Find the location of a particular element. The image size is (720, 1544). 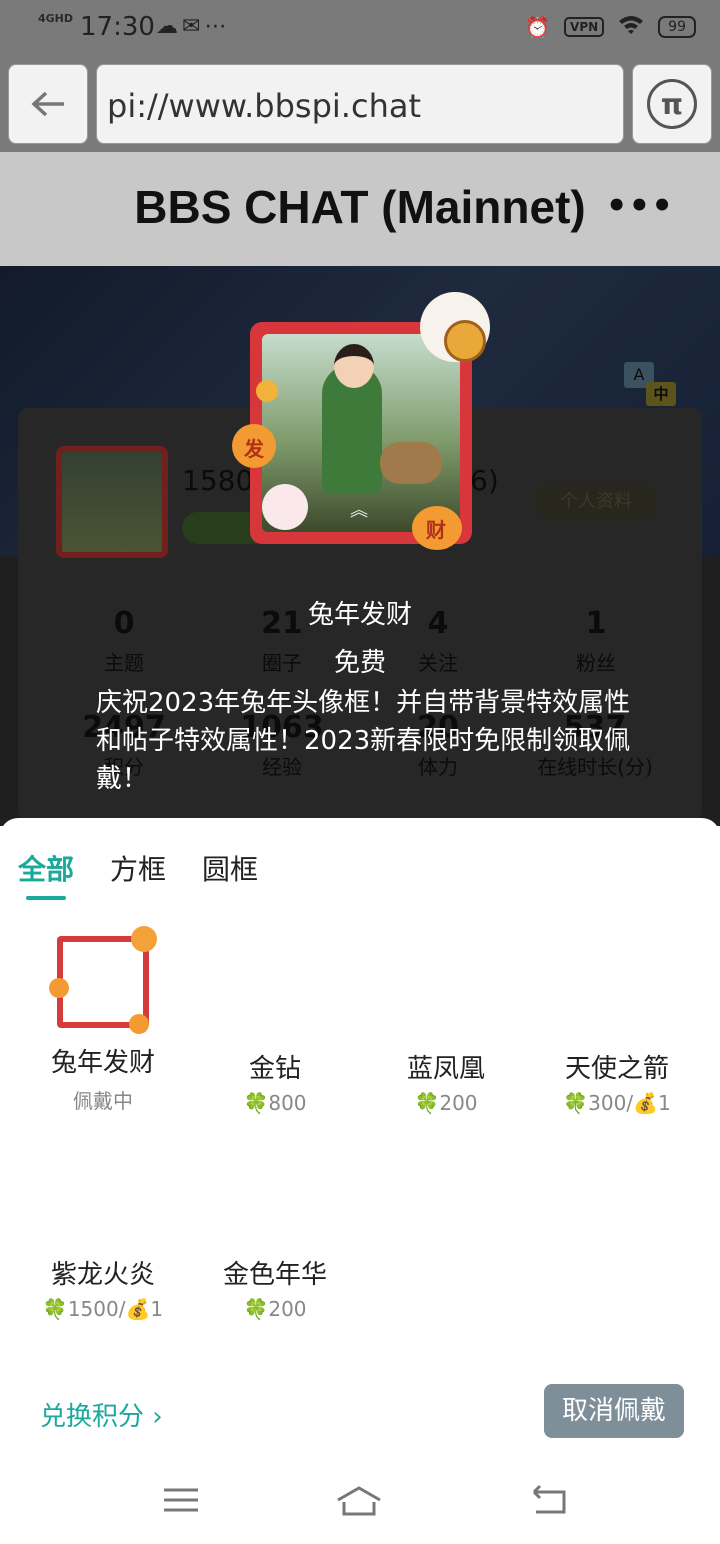

frame-item-rabbit: 兔年发财 佩戴中 is located at coordinates (103, 1020).